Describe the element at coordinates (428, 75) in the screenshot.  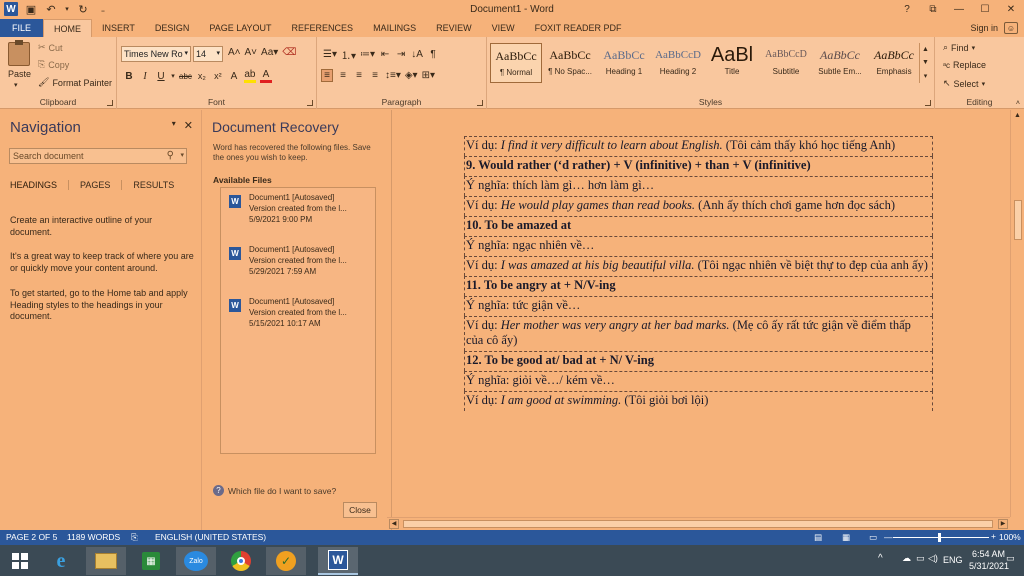
I see `borders-icon: ⊞▾` at that location.